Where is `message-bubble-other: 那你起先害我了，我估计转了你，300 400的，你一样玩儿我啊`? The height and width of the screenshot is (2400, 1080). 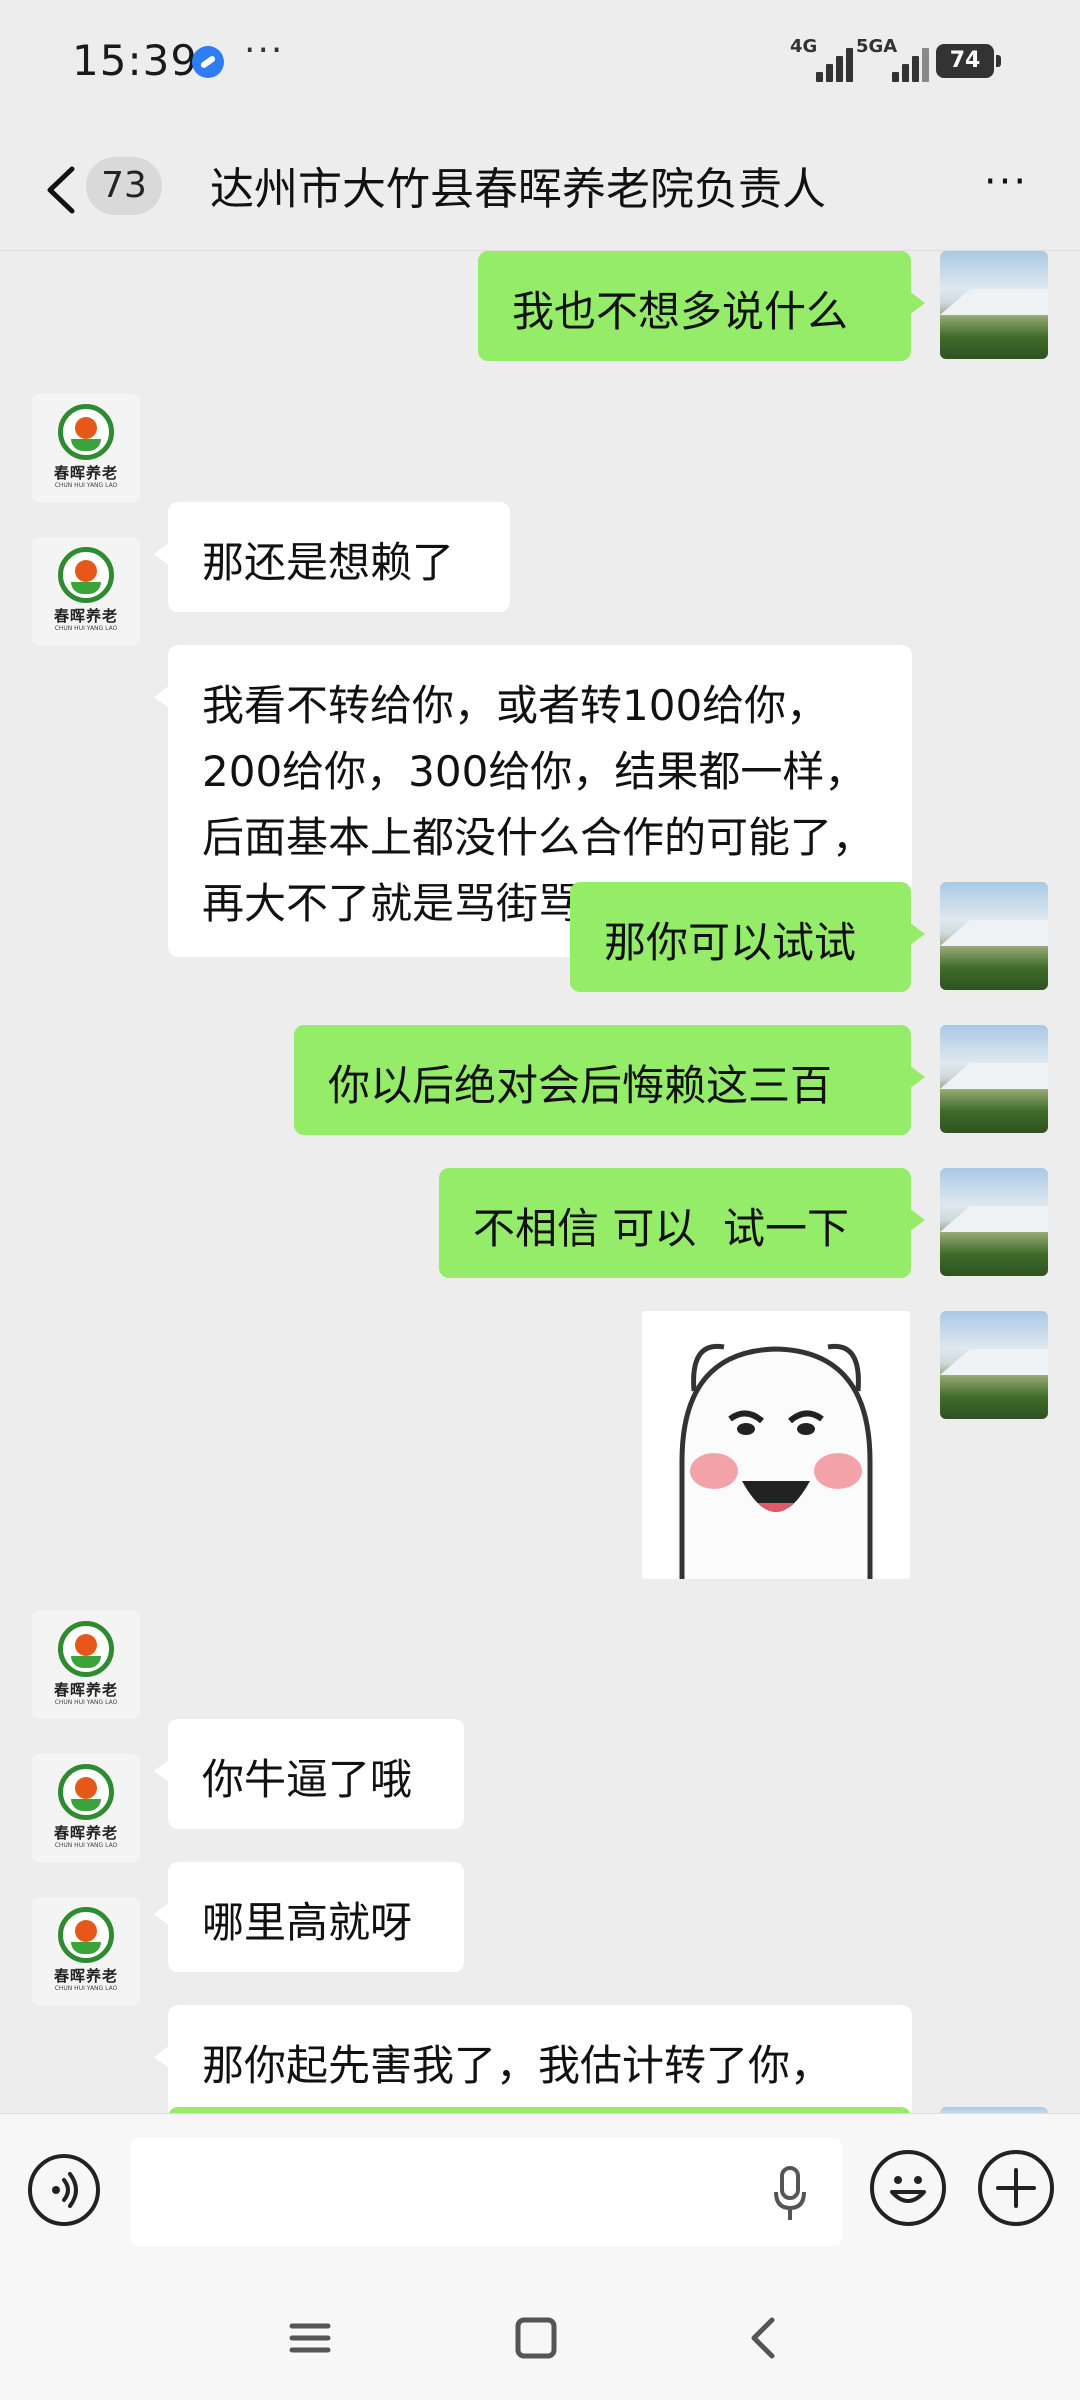
message-bubble-other: 那你起先害我了，我估计转了你，300 400的，你一样玩儿我啊 is located at coordinates (533, 2059).